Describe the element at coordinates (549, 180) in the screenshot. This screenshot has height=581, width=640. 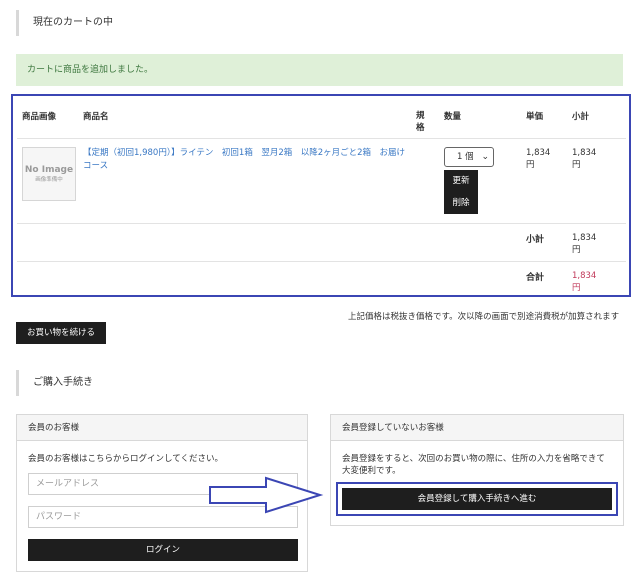
I see `unit-price-cell: 1,834円` at that location.